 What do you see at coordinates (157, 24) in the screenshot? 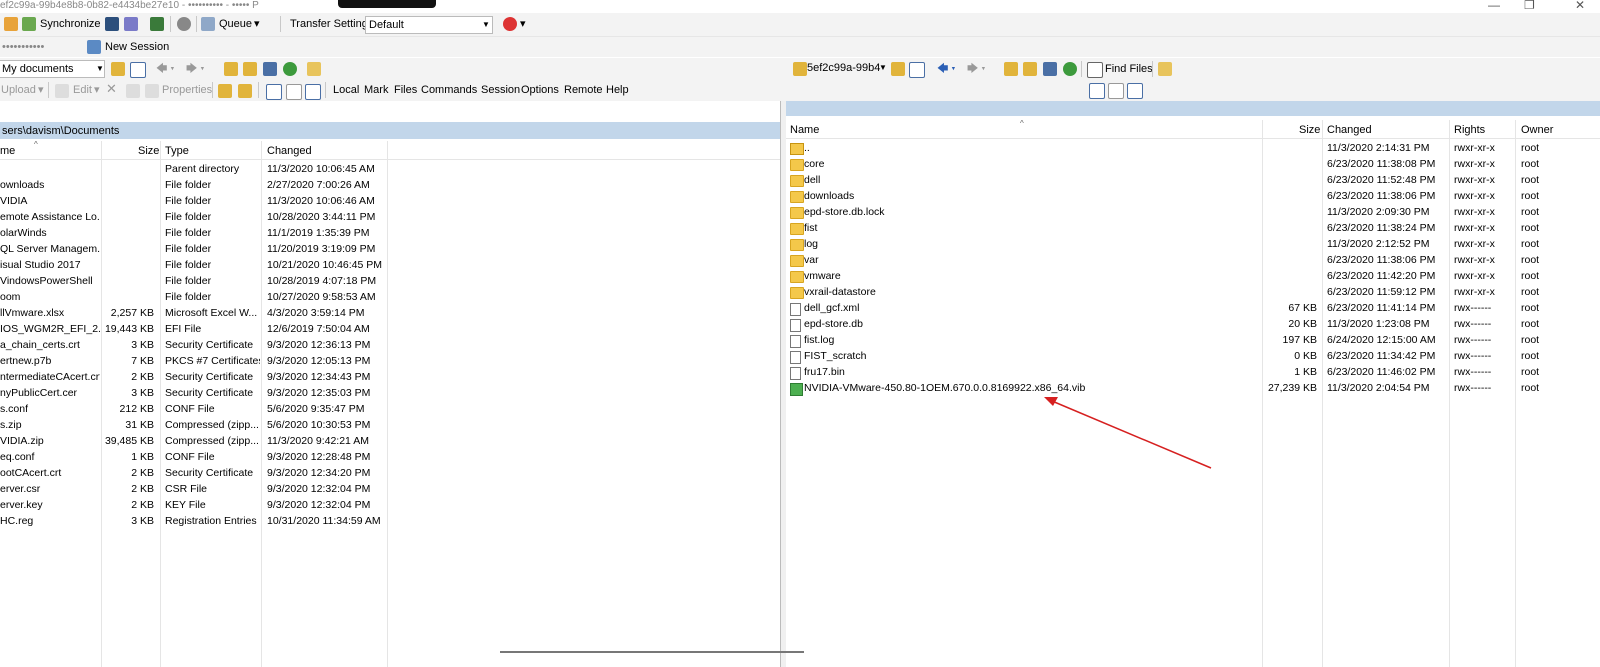
I see `compare-icon` at bounding box center [157, 24].